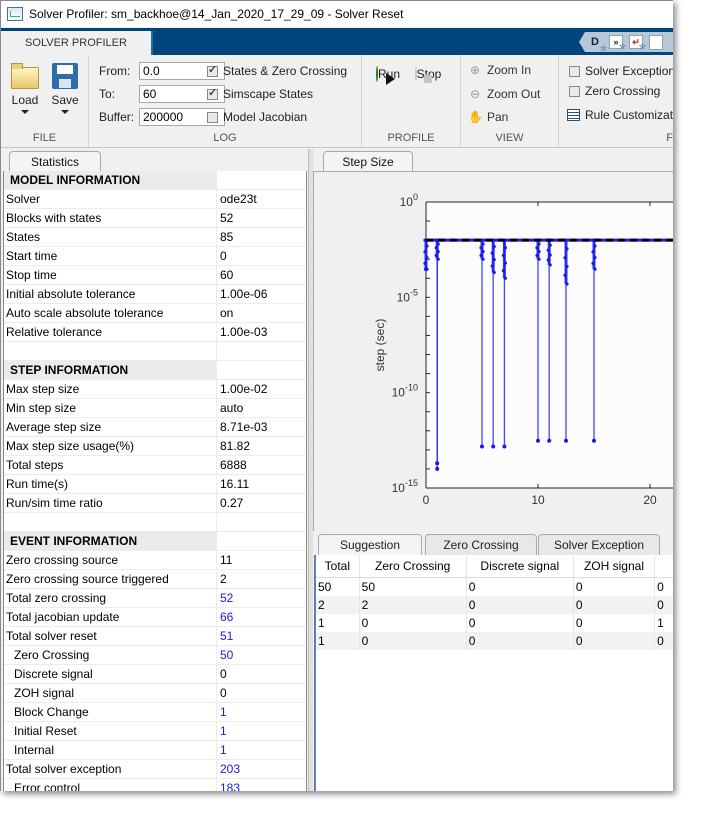 This screenshot has height=819, width=704. What do you see at coordinates (218, 370) in the screenshot?
I see `statistic-value` at bounding box center [218, 370].